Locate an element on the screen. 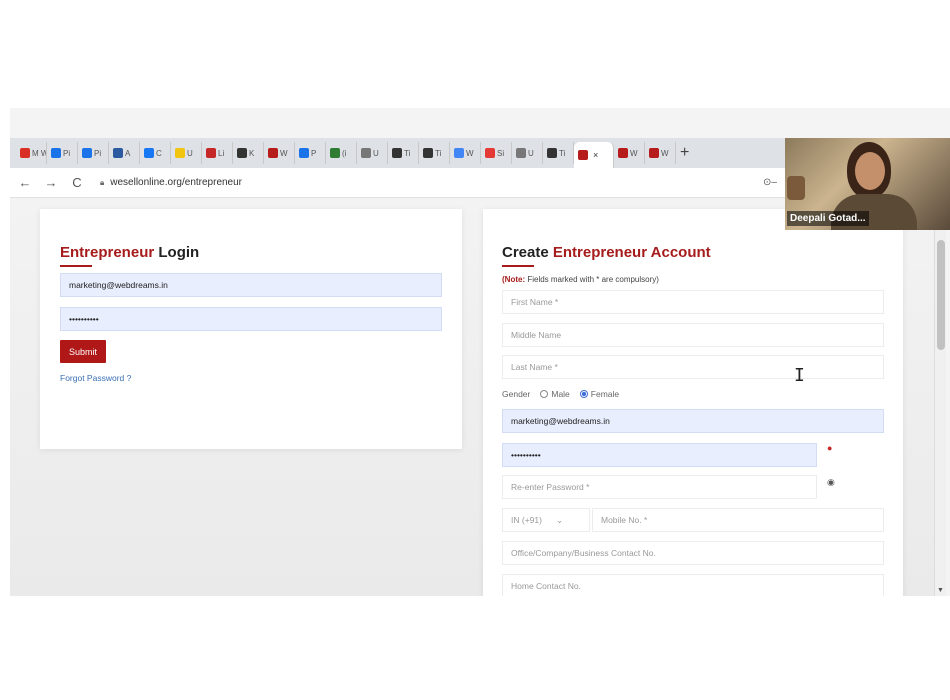 The width and height of the screenshot is (950, 700). gmail-icon is located at coordinates (25, 153).